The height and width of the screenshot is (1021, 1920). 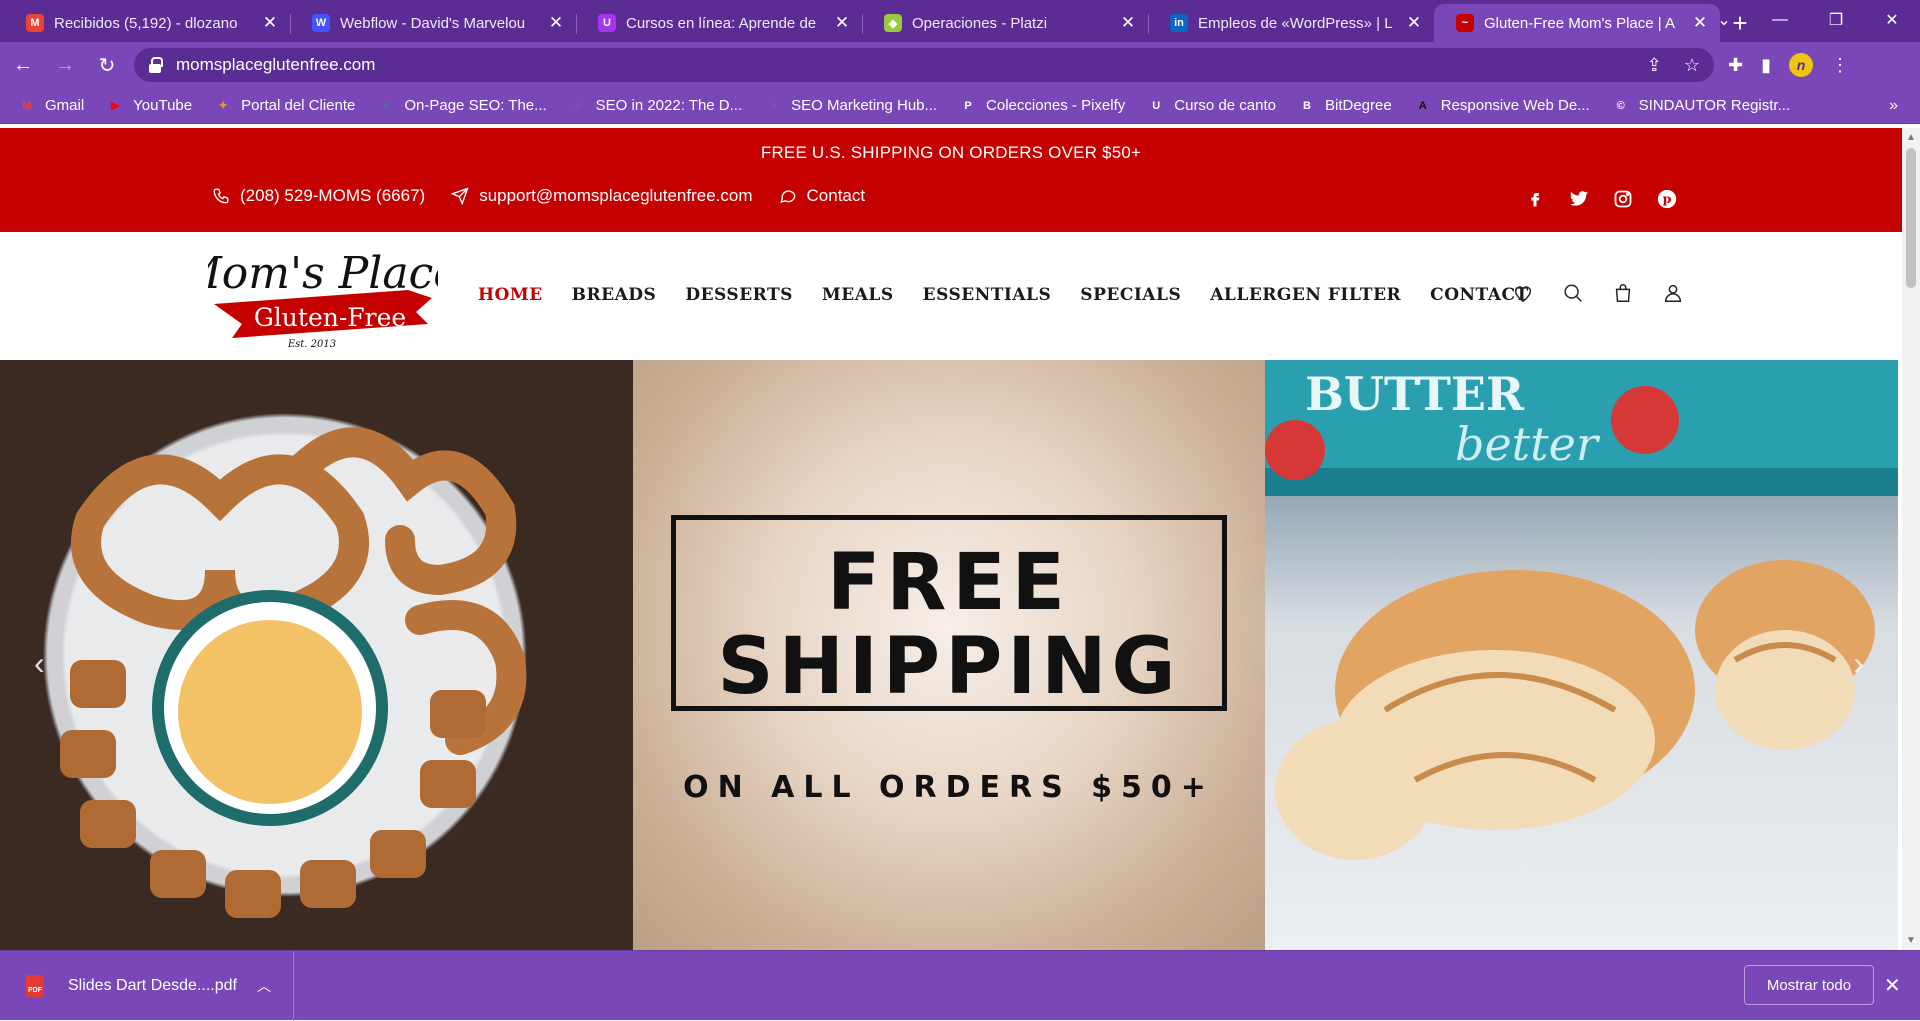 What do you see at coordinates (721, 23) in the screenshot?
I see `tab-title: Cursos en línea: Aprende de` at bounding box center [721, 23].